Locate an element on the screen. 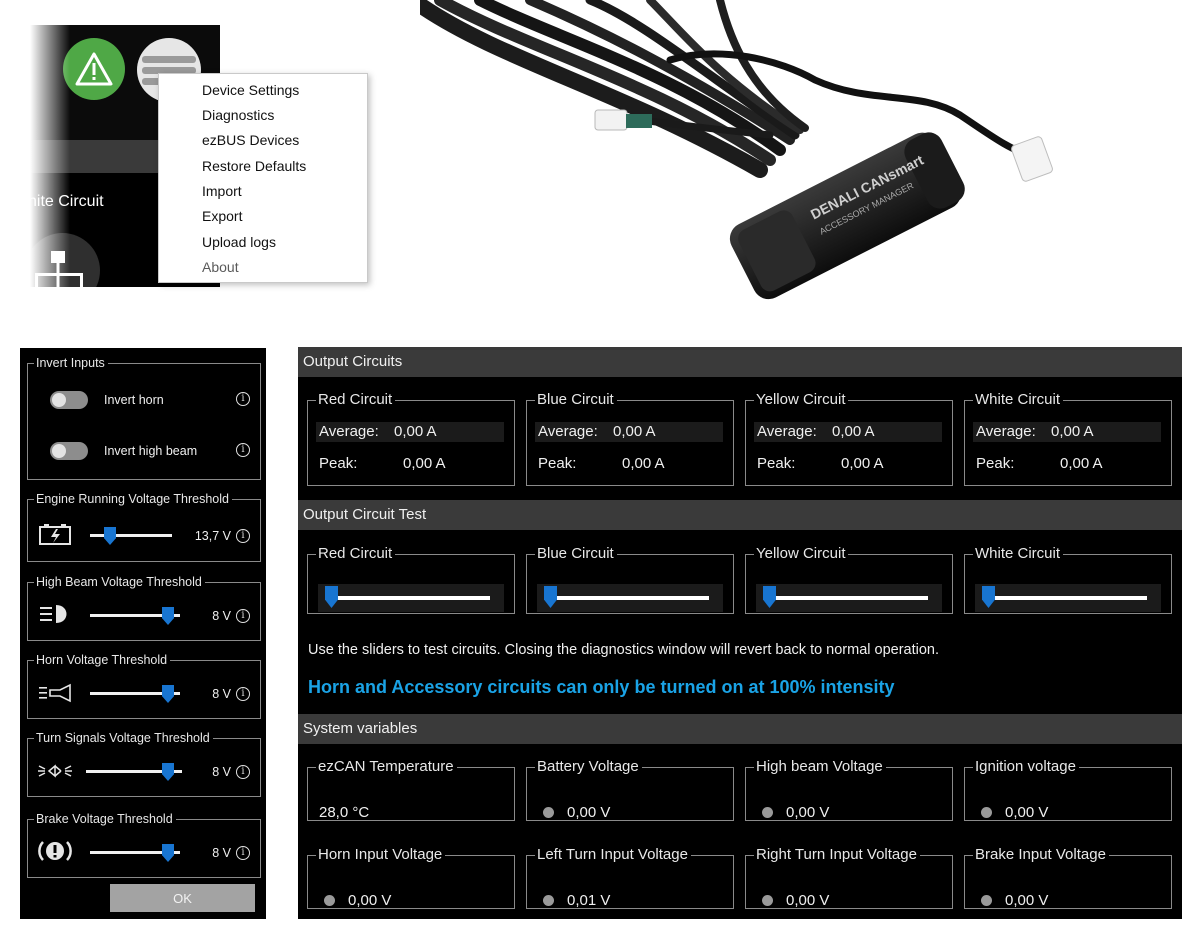 Image resolution: width=1200 pixels, height=938 pixels. invert-horn-toggle is located at coordinates (69, 400).